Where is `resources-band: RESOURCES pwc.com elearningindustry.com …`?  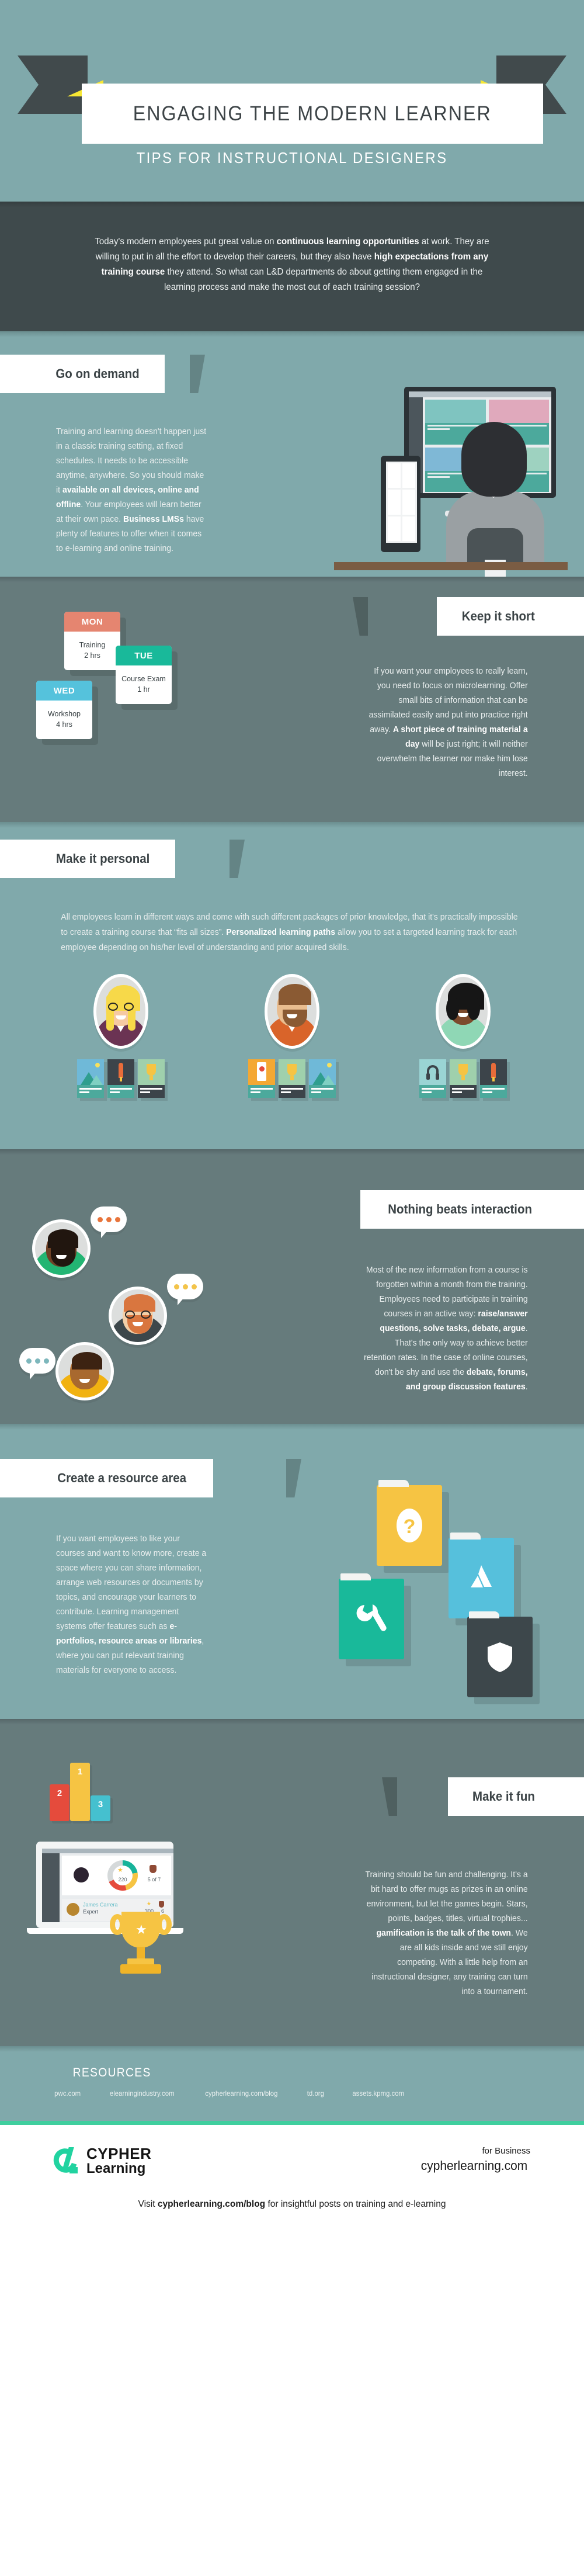 resources-band: RESOURCES pwc.com elearningindustry.com … is located at coordinates (292, 2083).